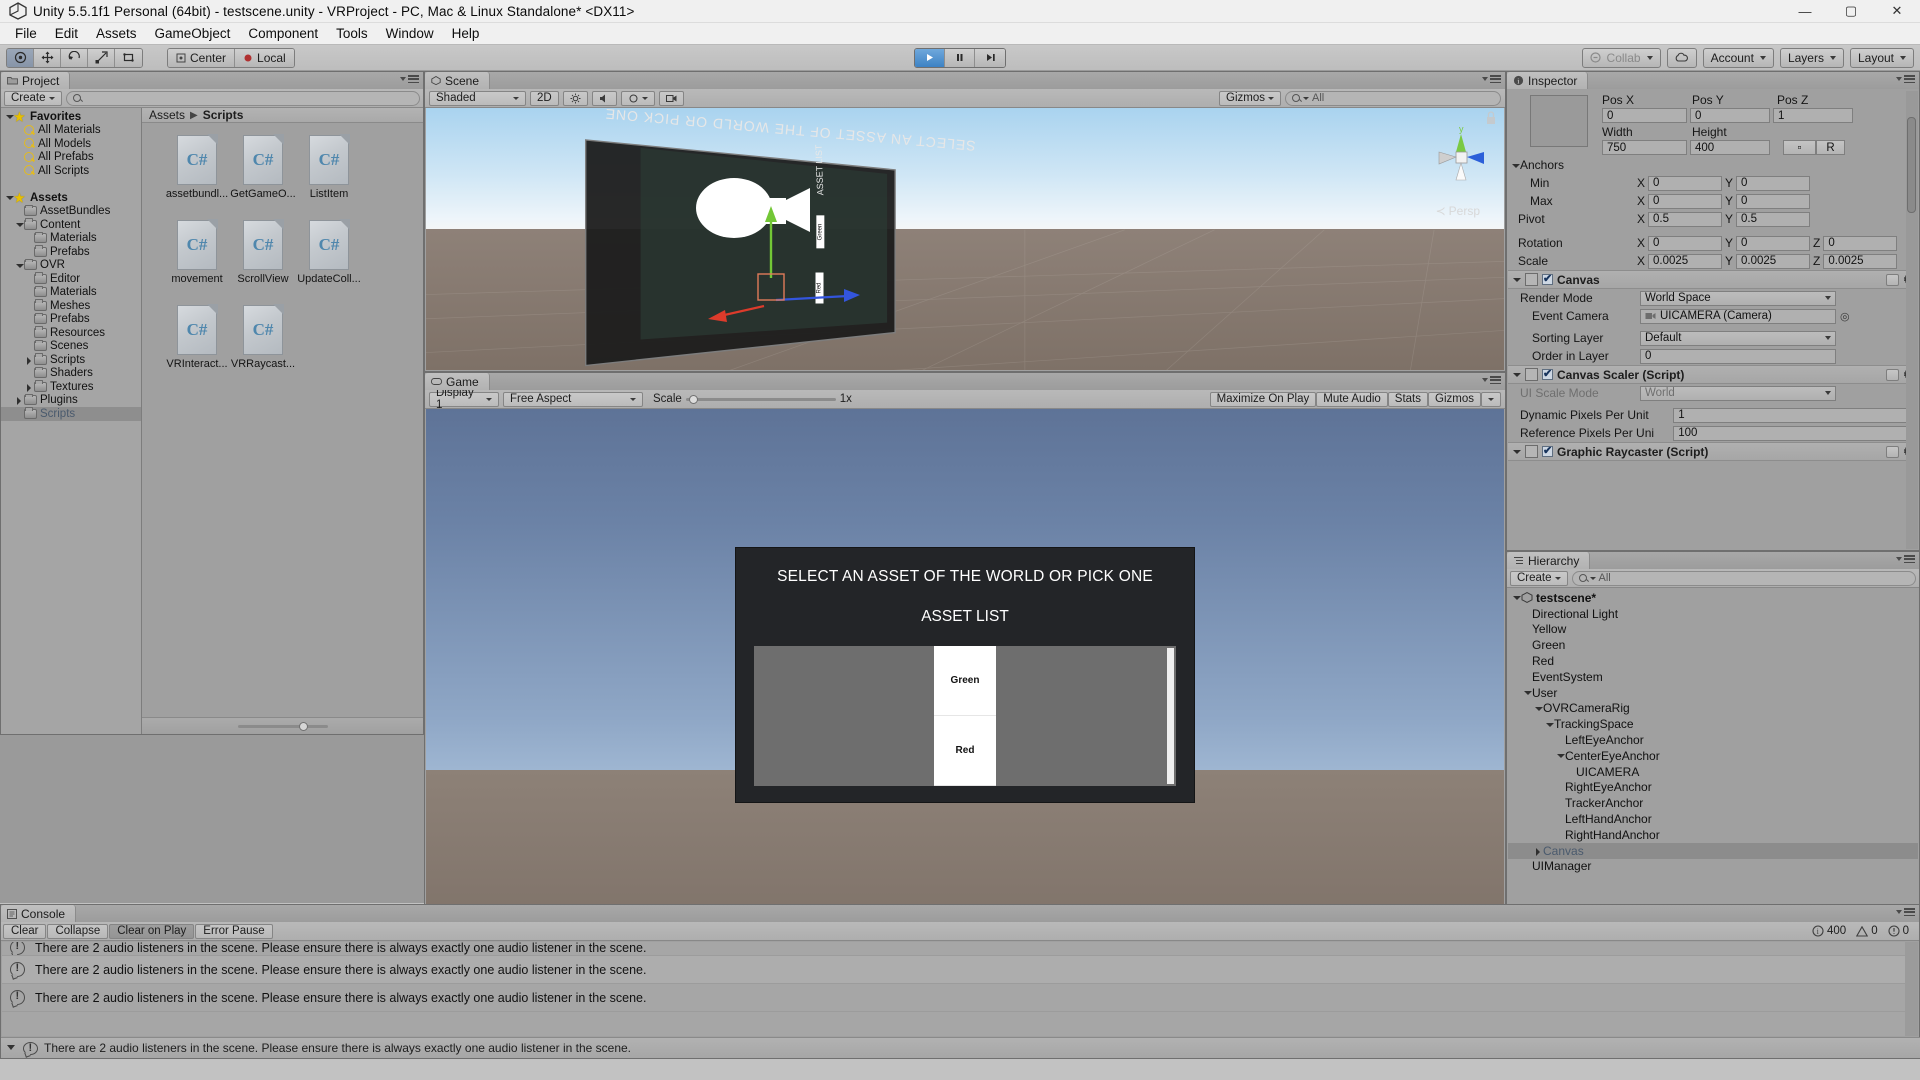  Describe the element at coordinates (71, 319) in the screenshot. I see `project-tree-item-prefabs: Prefabs` at that location.